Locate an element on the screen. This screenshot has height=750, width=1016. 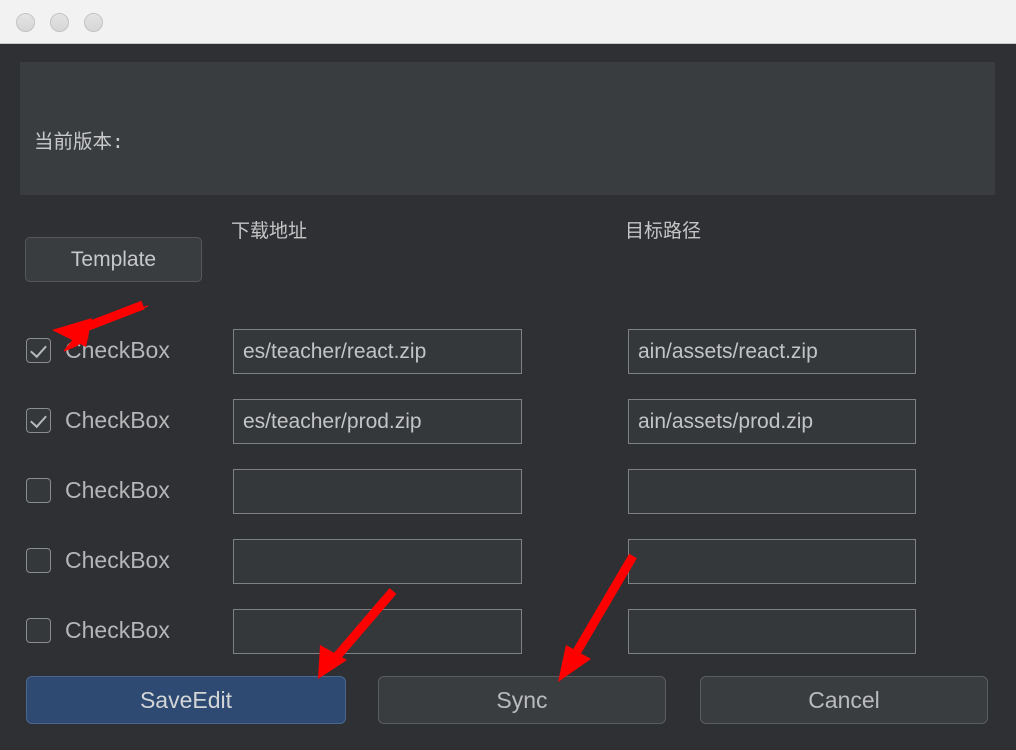
row-checkbox-3: CheckBox is located at coordinates (98, 490).